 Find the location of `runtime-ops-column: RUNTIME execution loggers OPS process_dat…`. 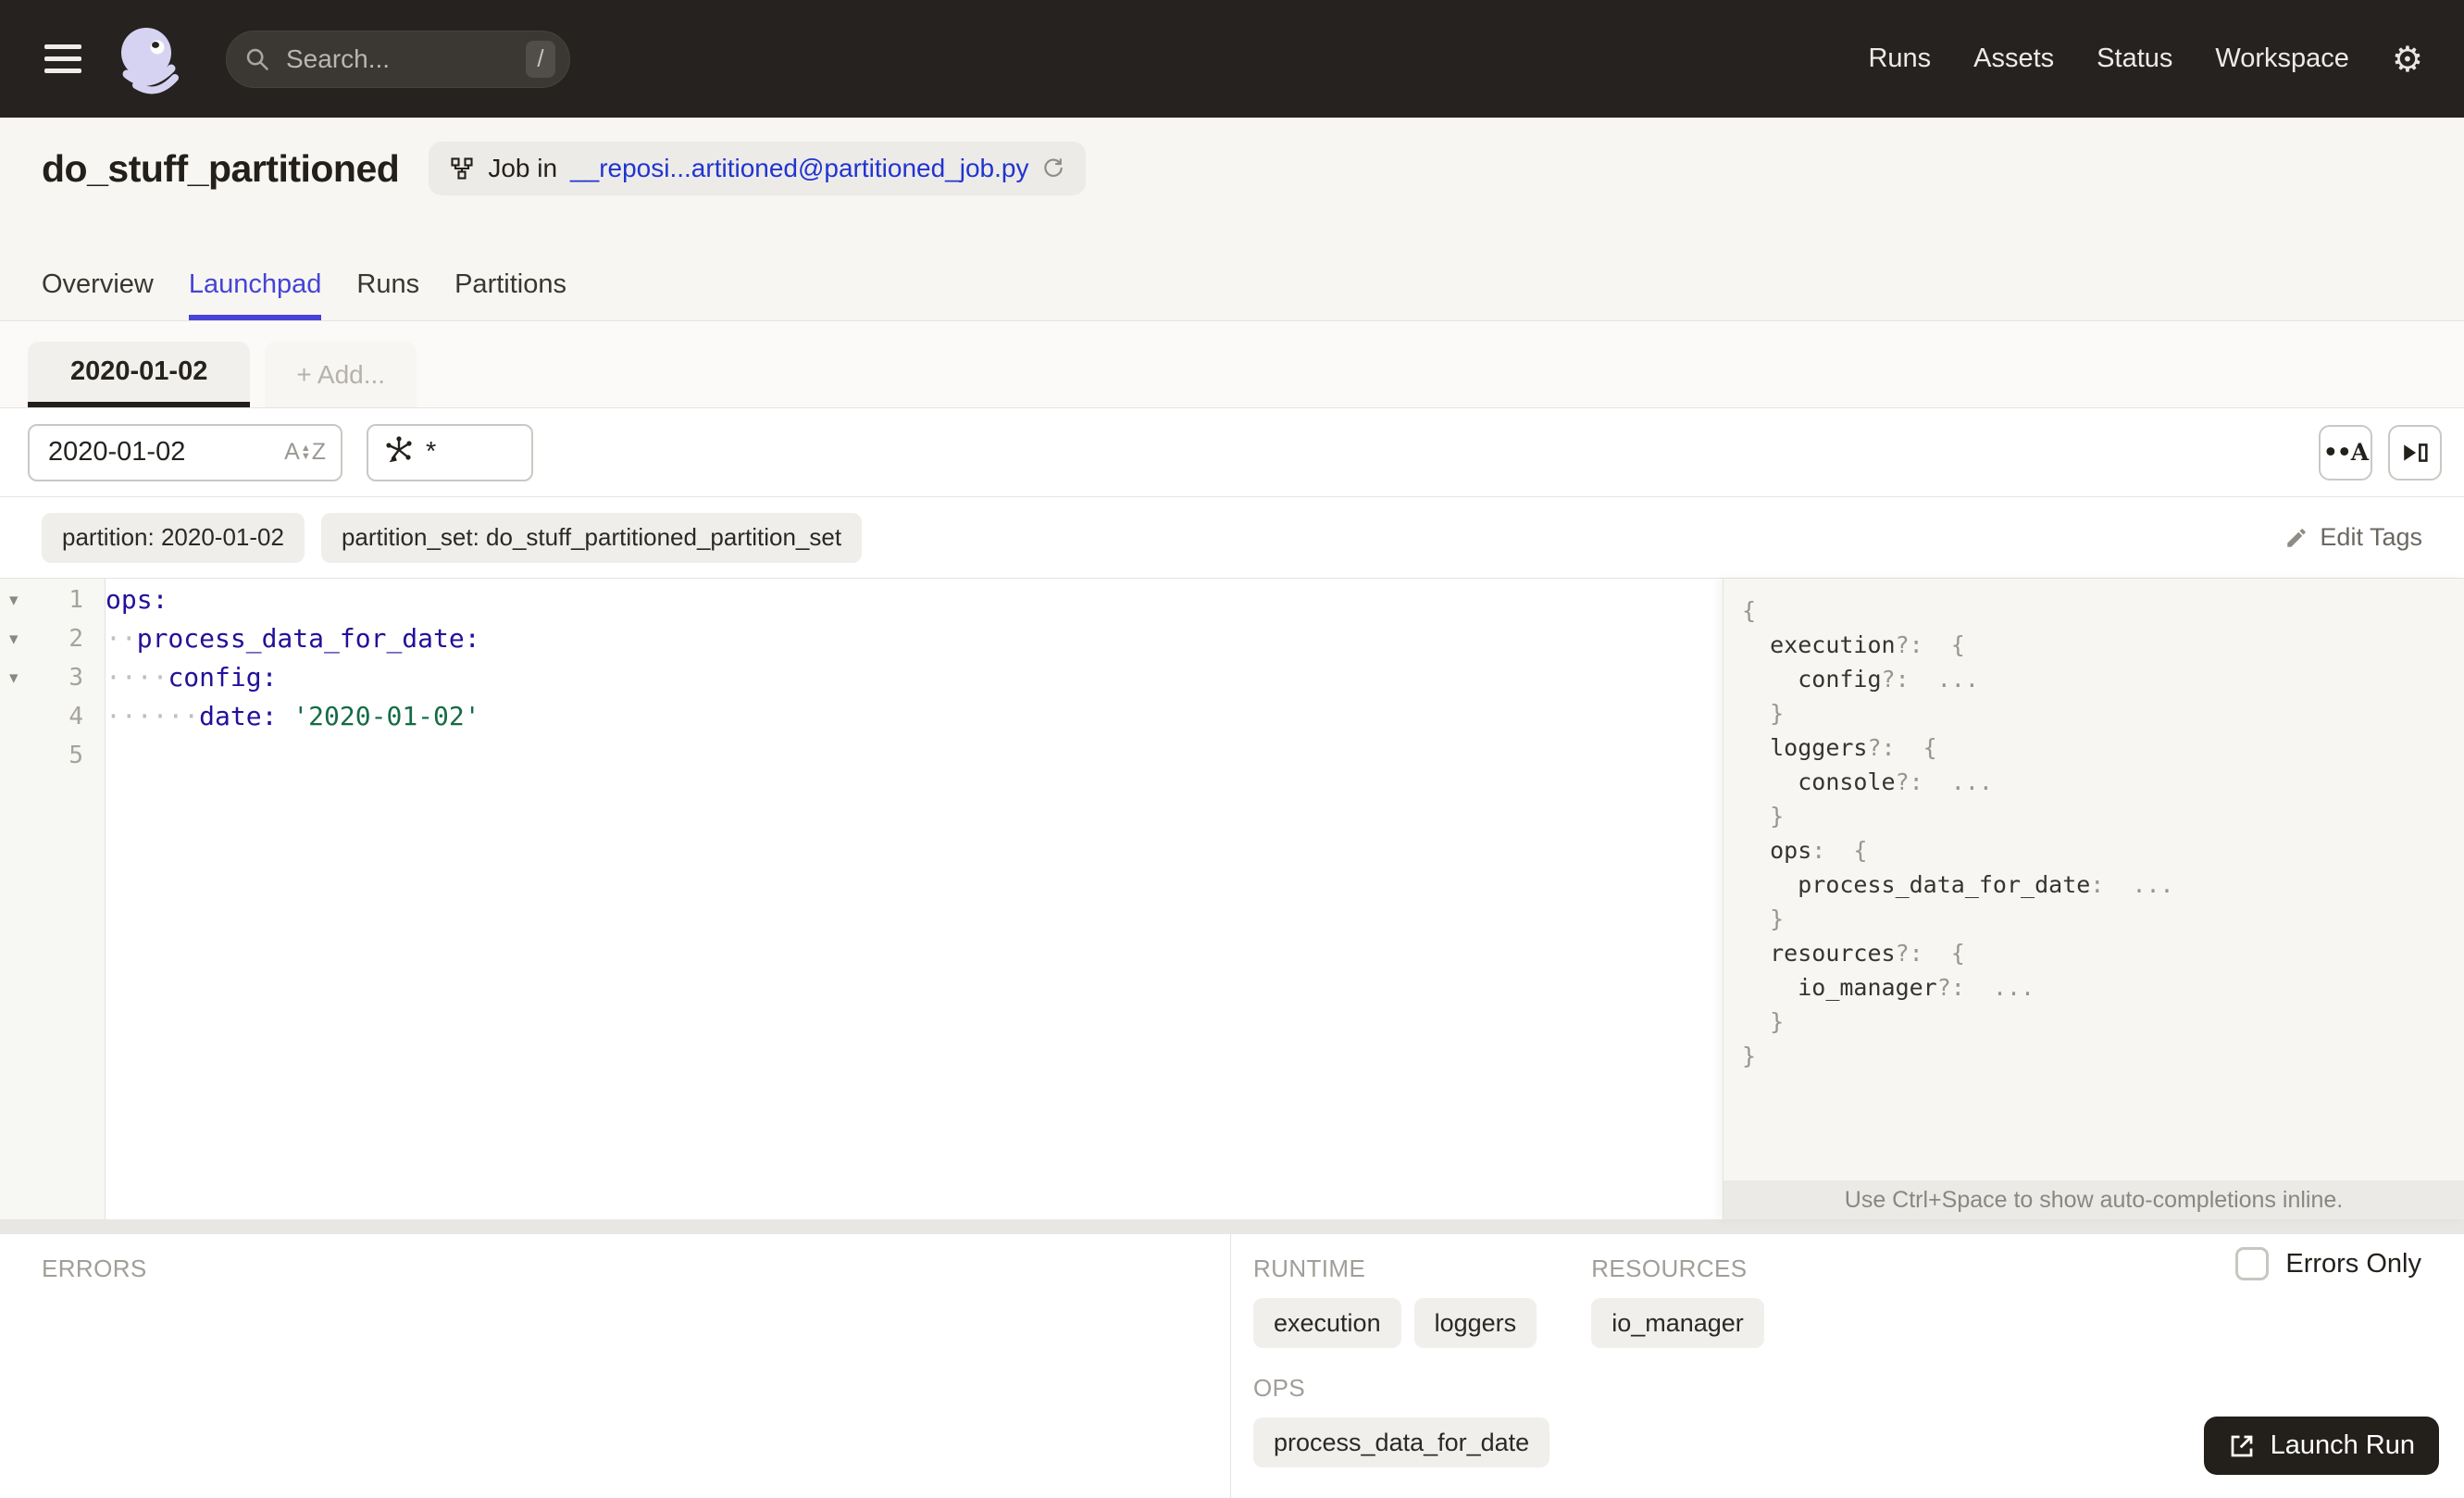

runtime-ops-column: RUNTIME execution loggers OPS process_dat… is located at coordinates (1401, 1377).